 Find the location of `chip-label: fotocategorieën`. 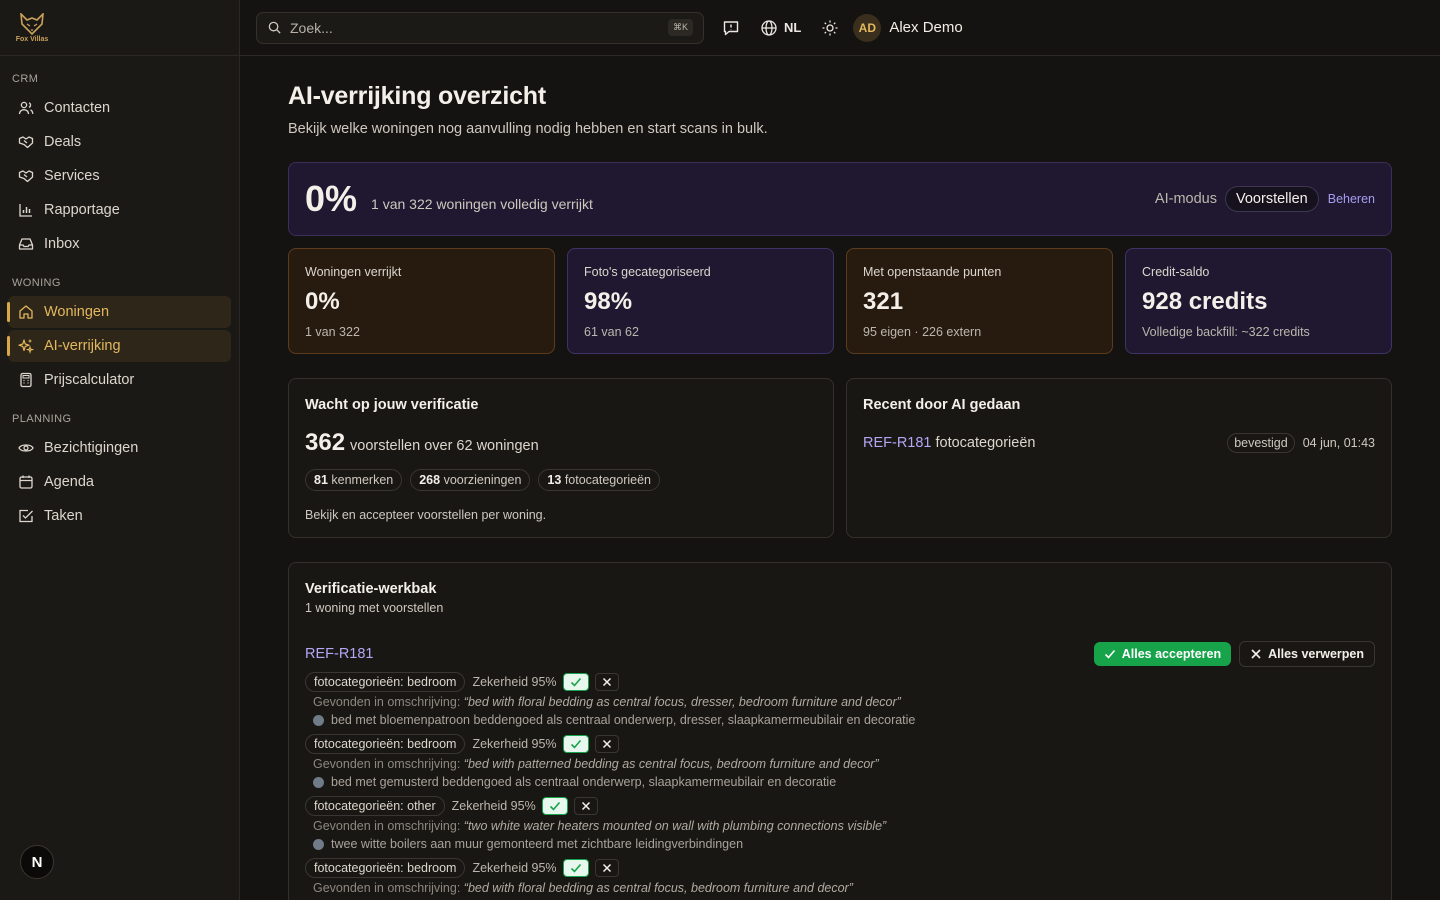

chip-label: fotocategorieën is located at coordinates (607, 480).